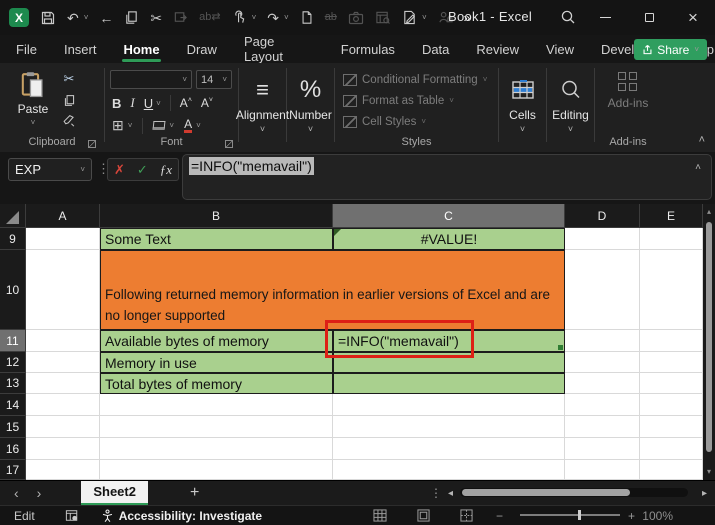 The image size is (715, 525). I want to click on cell-b15, so click(216, 427).